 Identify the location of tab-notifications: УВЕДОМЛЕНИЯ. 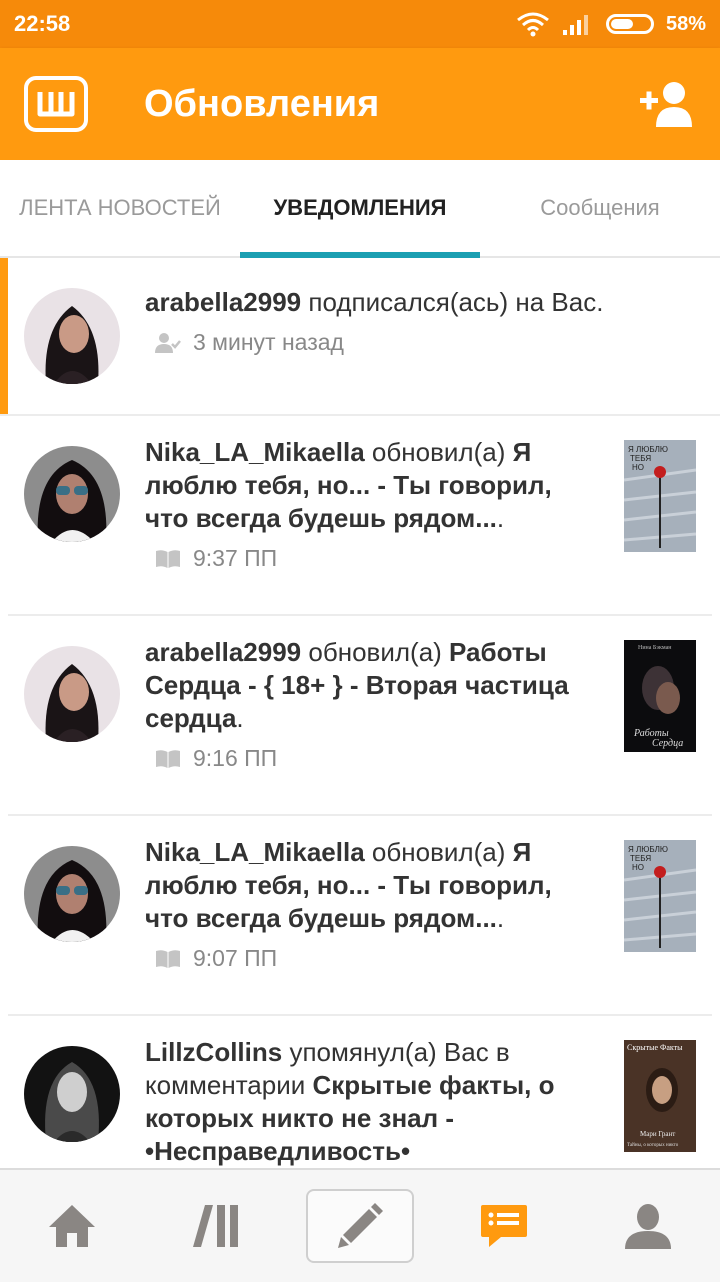
(360, 209).